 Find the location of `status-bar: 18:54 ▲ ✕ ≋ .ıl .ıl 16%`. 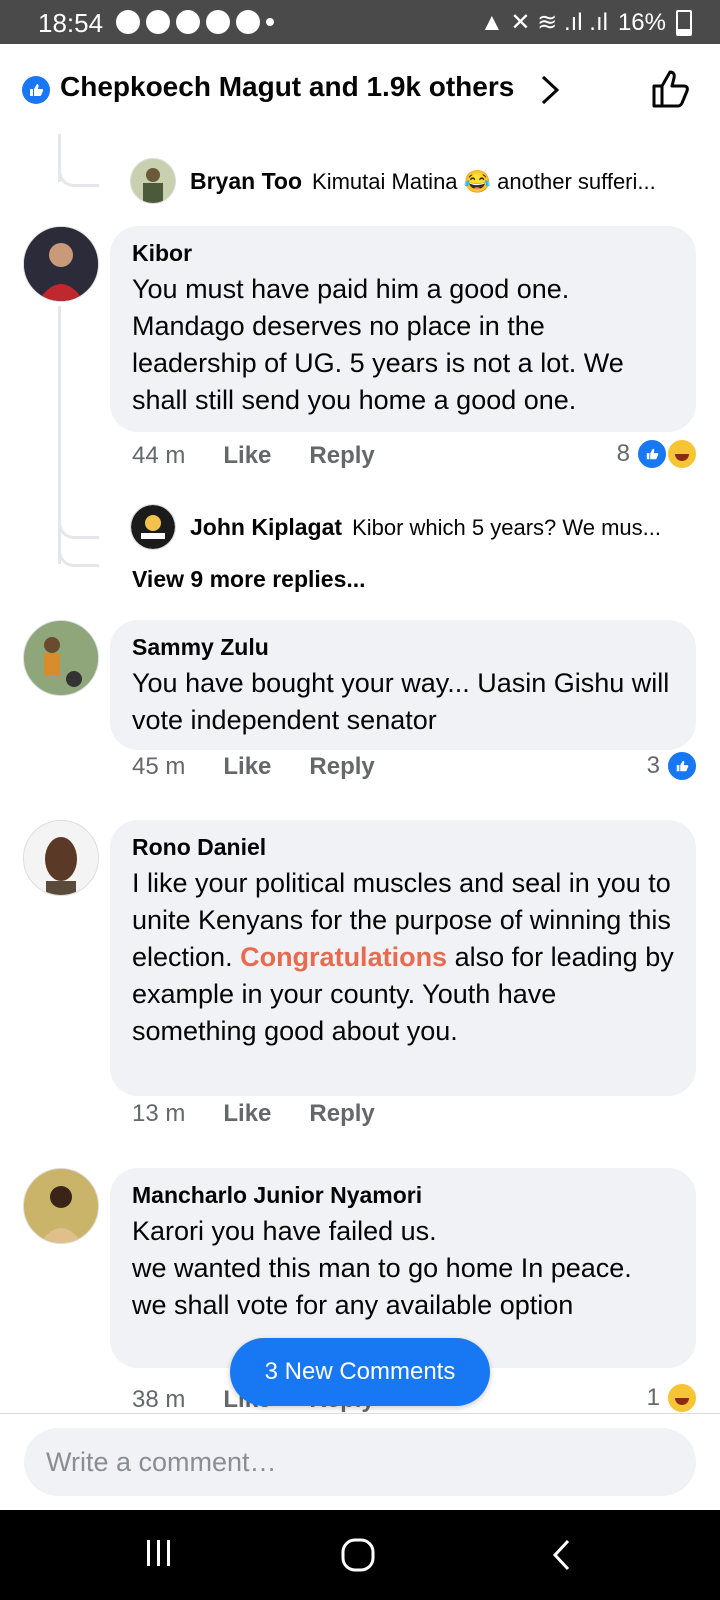

status-bar: 18:54 ▲ ✕ ≋ .ıl .ıl 16% is located at coordinates (360, 22).